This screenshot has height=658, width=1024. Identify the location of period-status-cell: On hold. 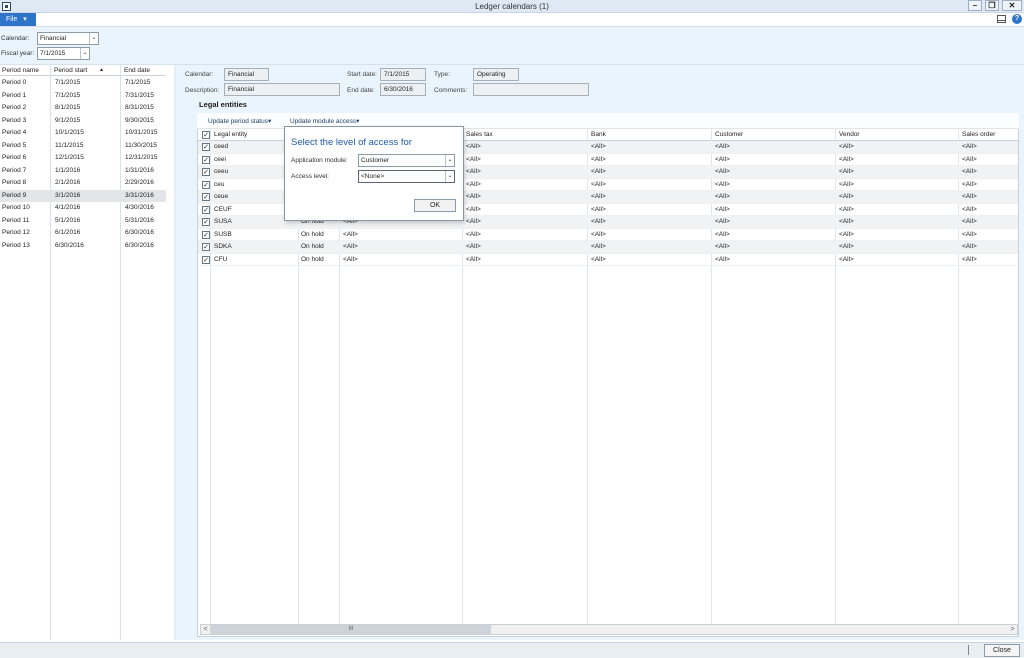
(312, 259).